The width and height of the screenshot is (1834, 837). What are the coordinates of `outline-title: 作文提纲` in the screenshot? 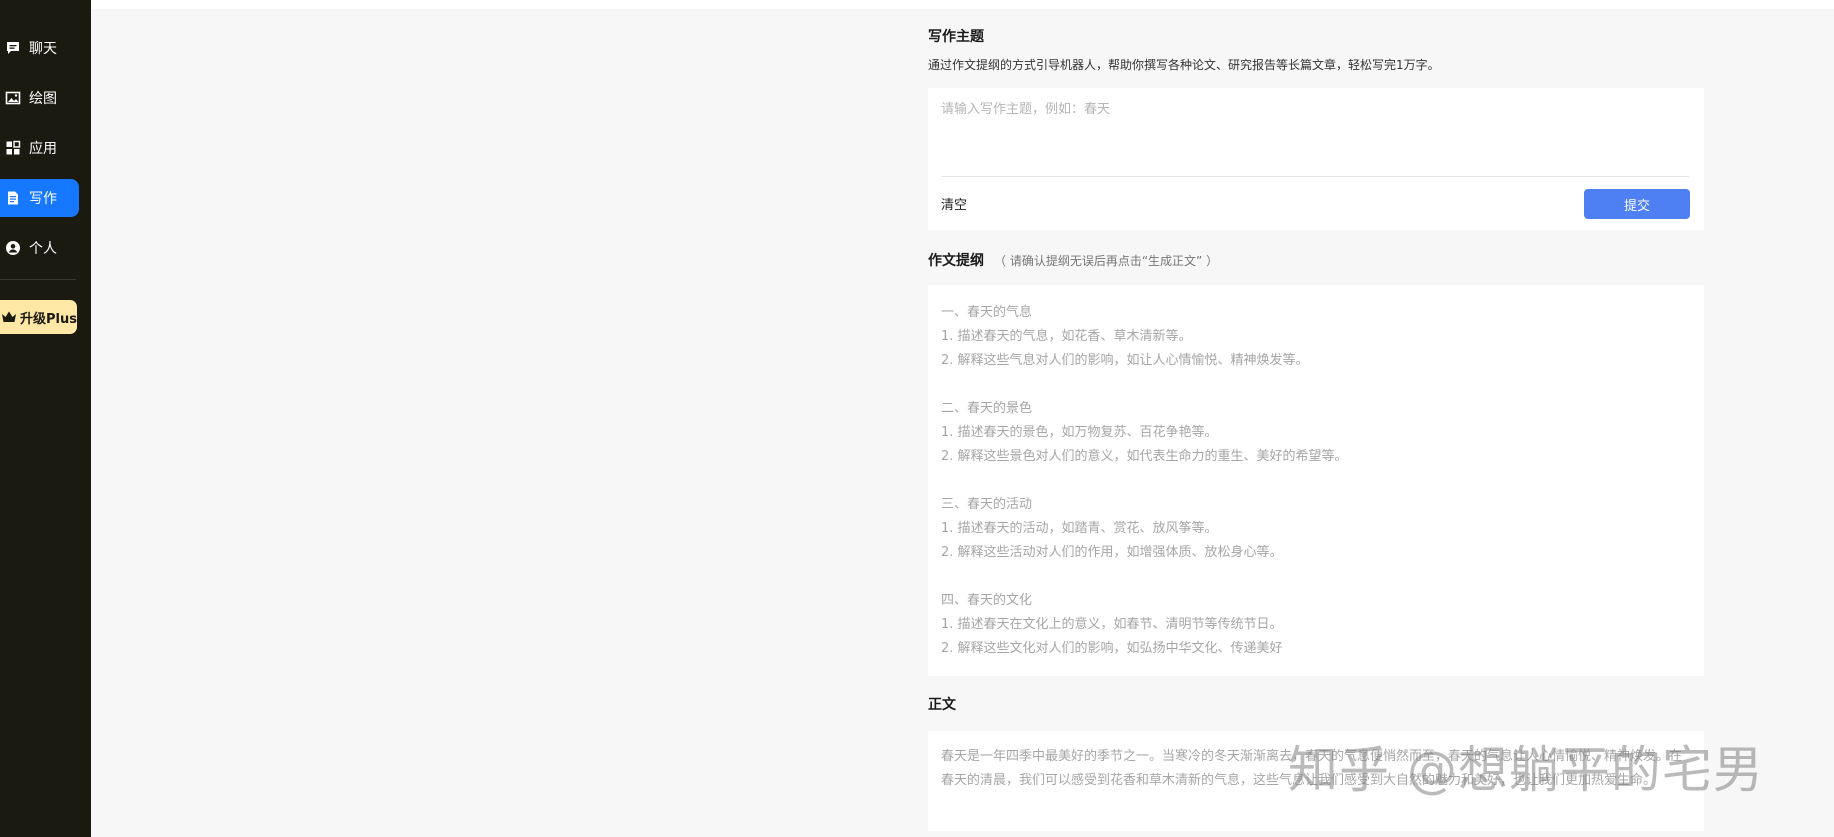 It's located at (956, 261).